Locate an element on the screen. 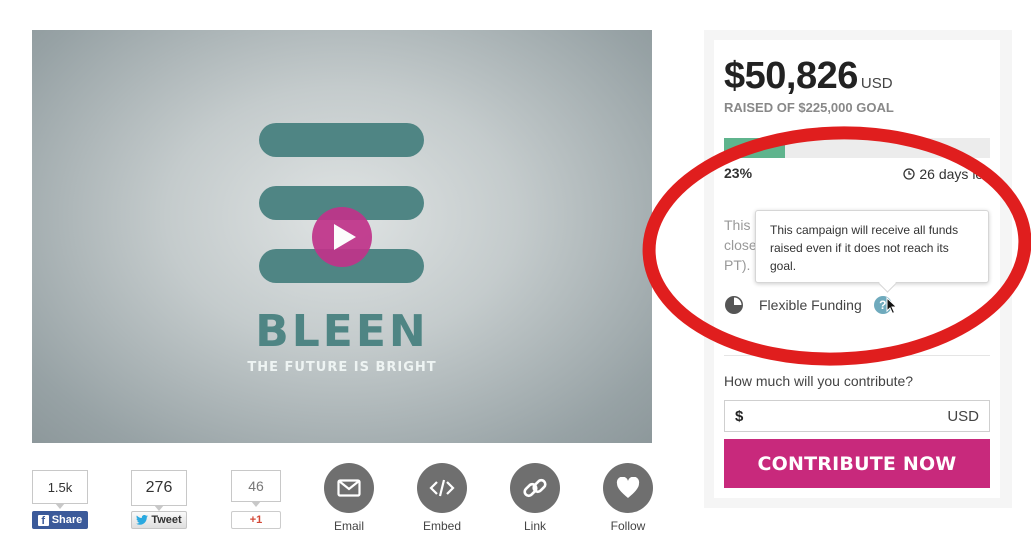  play-icon is located at coordinates (344, 237).